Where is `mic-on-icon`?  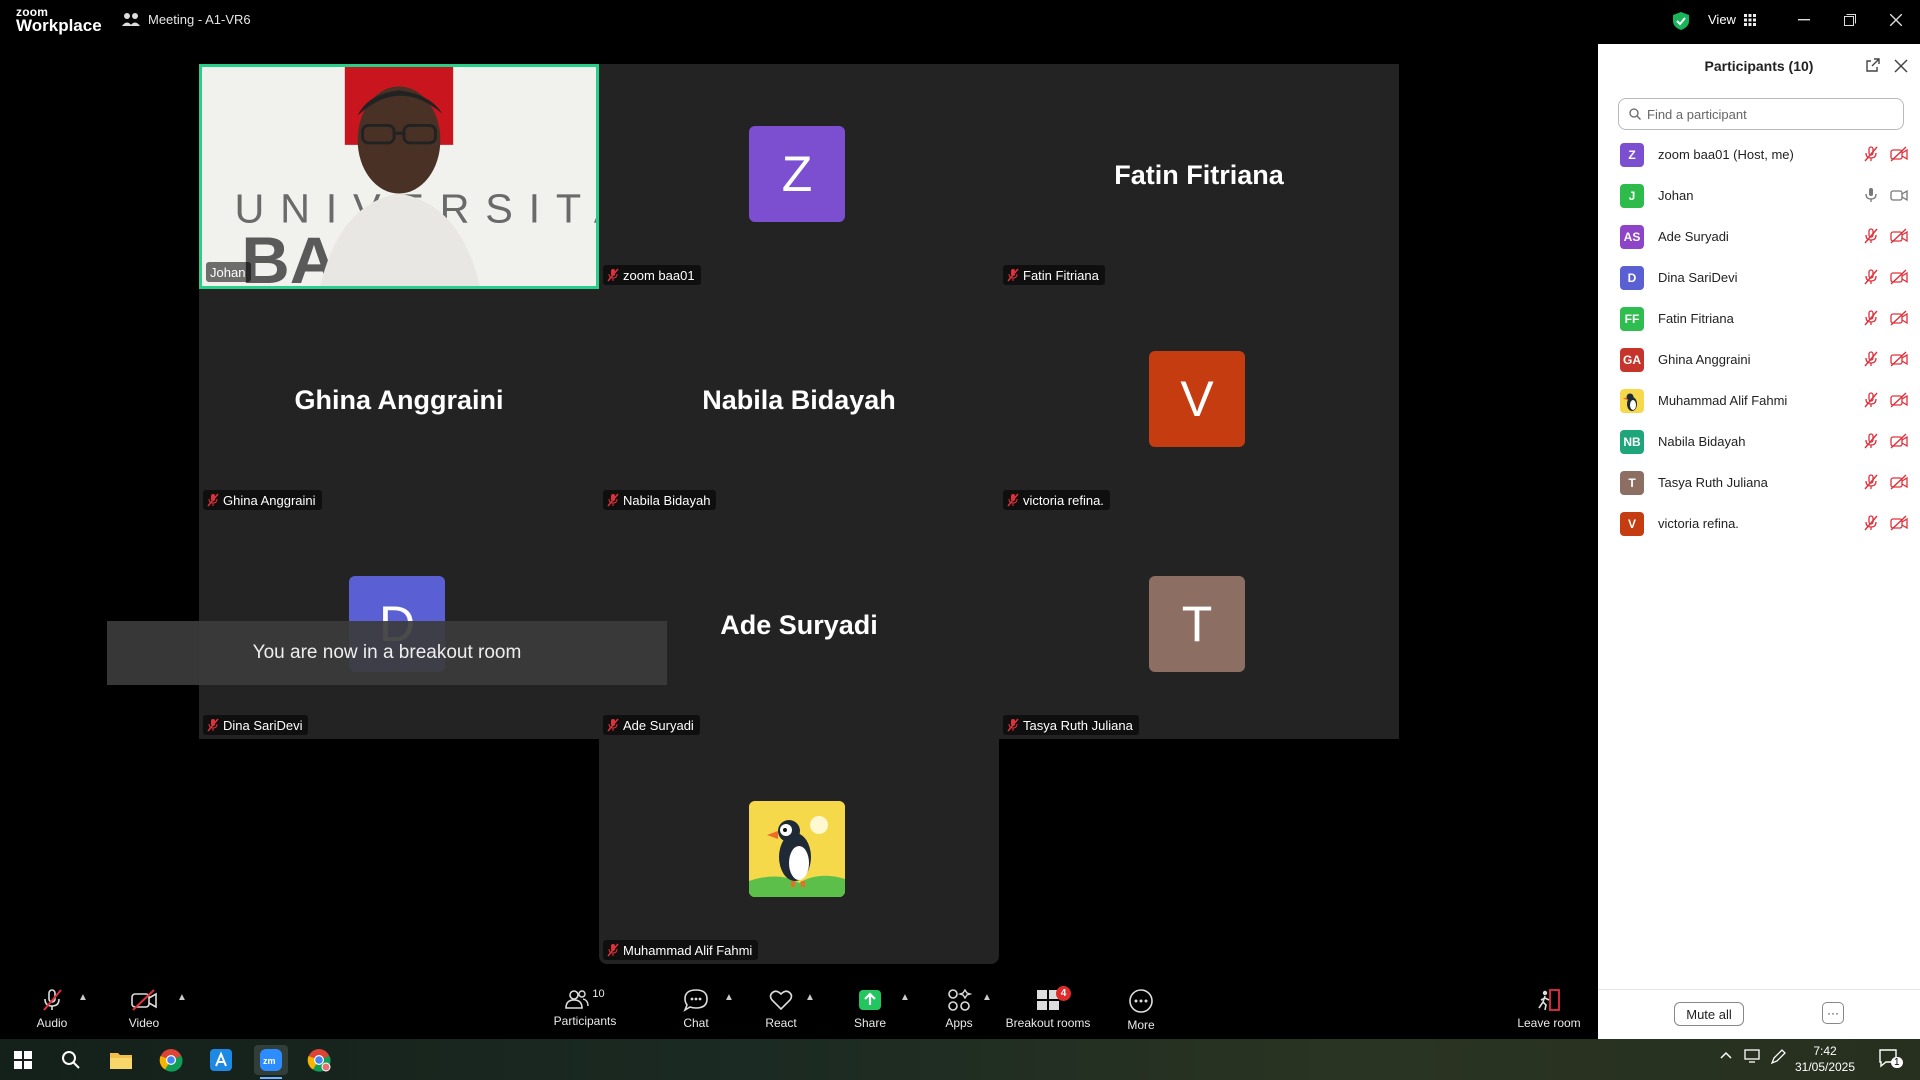 mic-on-icon is located at coordinates (1871, 195).